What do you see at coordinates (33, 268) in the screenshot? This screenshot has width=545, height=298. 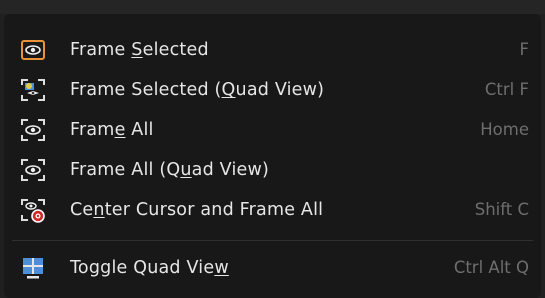 I see `toggle-quad-view-icon` at bounding box center [33, 268].